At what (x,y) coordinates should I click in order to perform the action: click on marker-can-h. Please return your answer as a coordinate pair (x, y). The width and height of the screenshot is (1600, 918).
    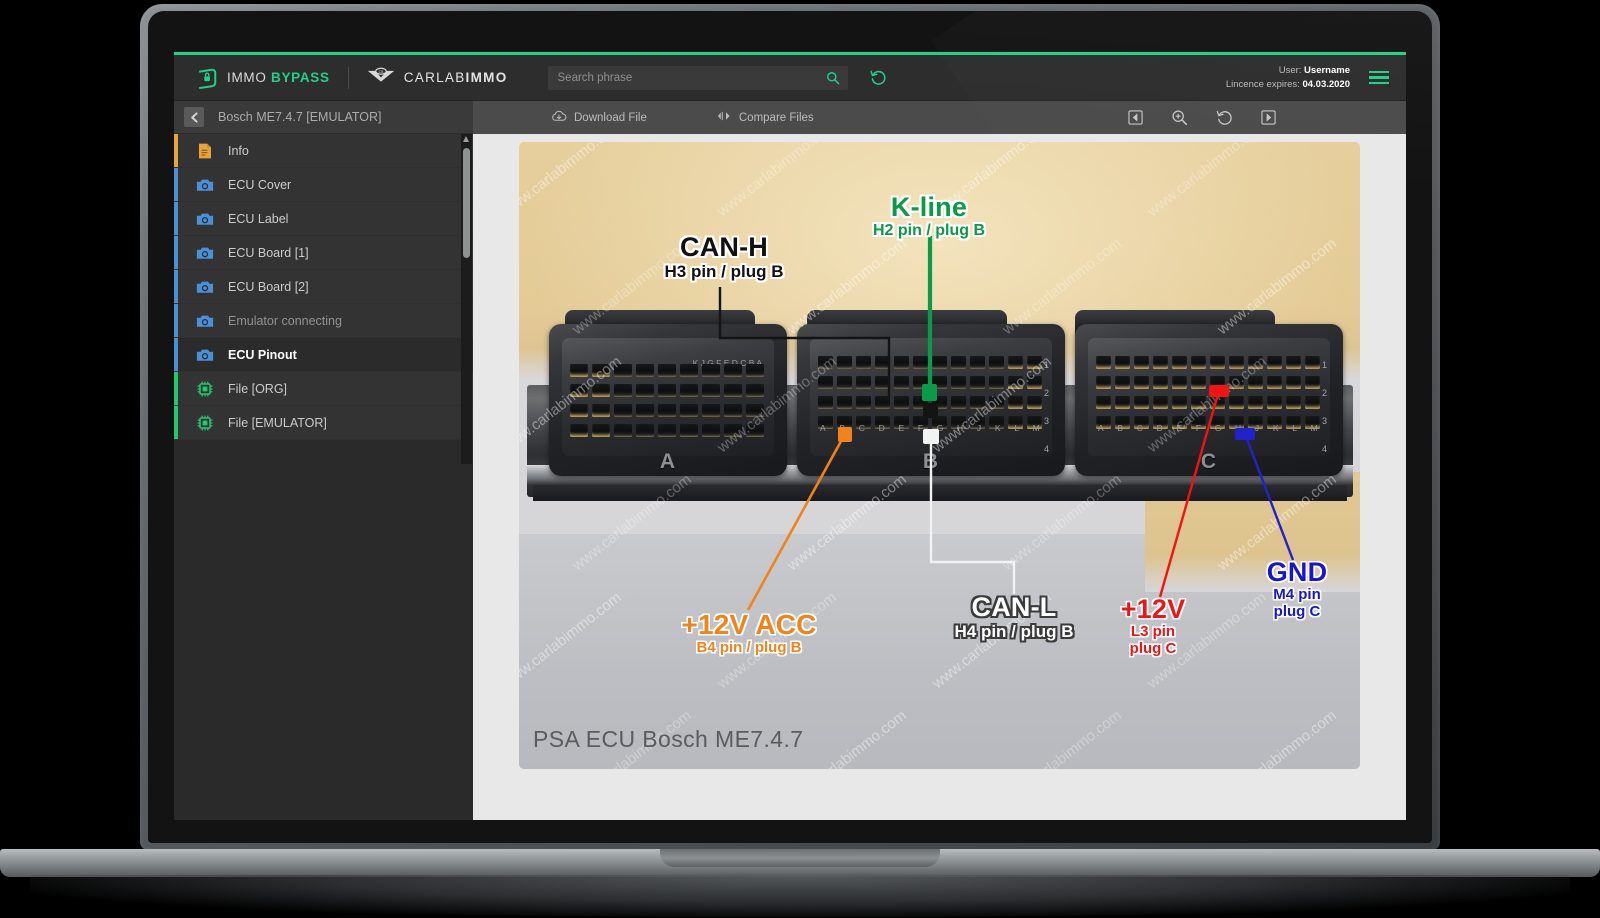
    Looking at the image, I should click on (930, 410).